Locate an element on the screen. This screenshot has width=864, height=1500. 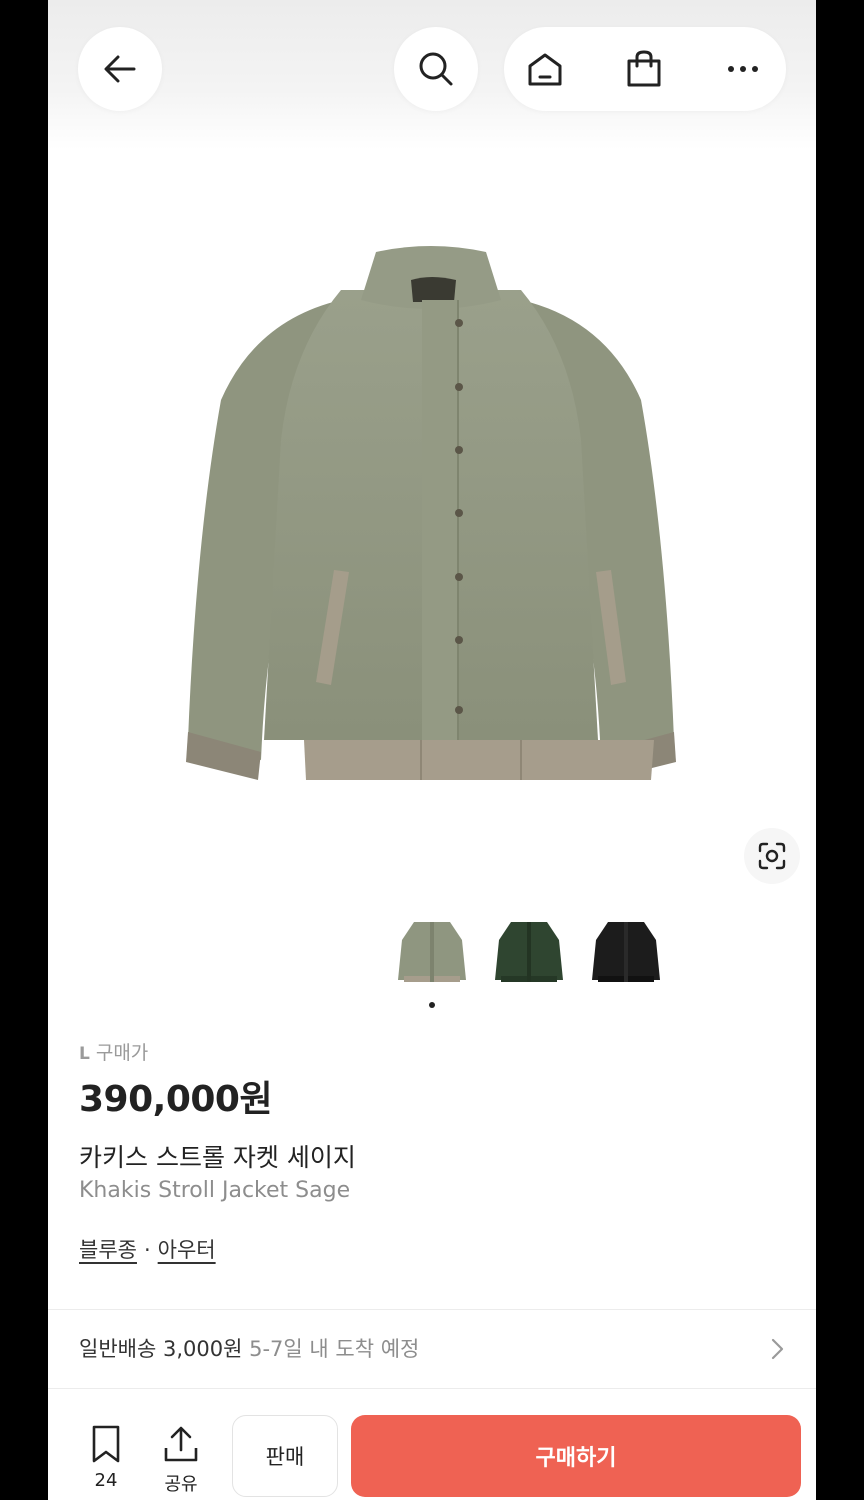
back-arrow-icon is located at coordinates (120, 69).